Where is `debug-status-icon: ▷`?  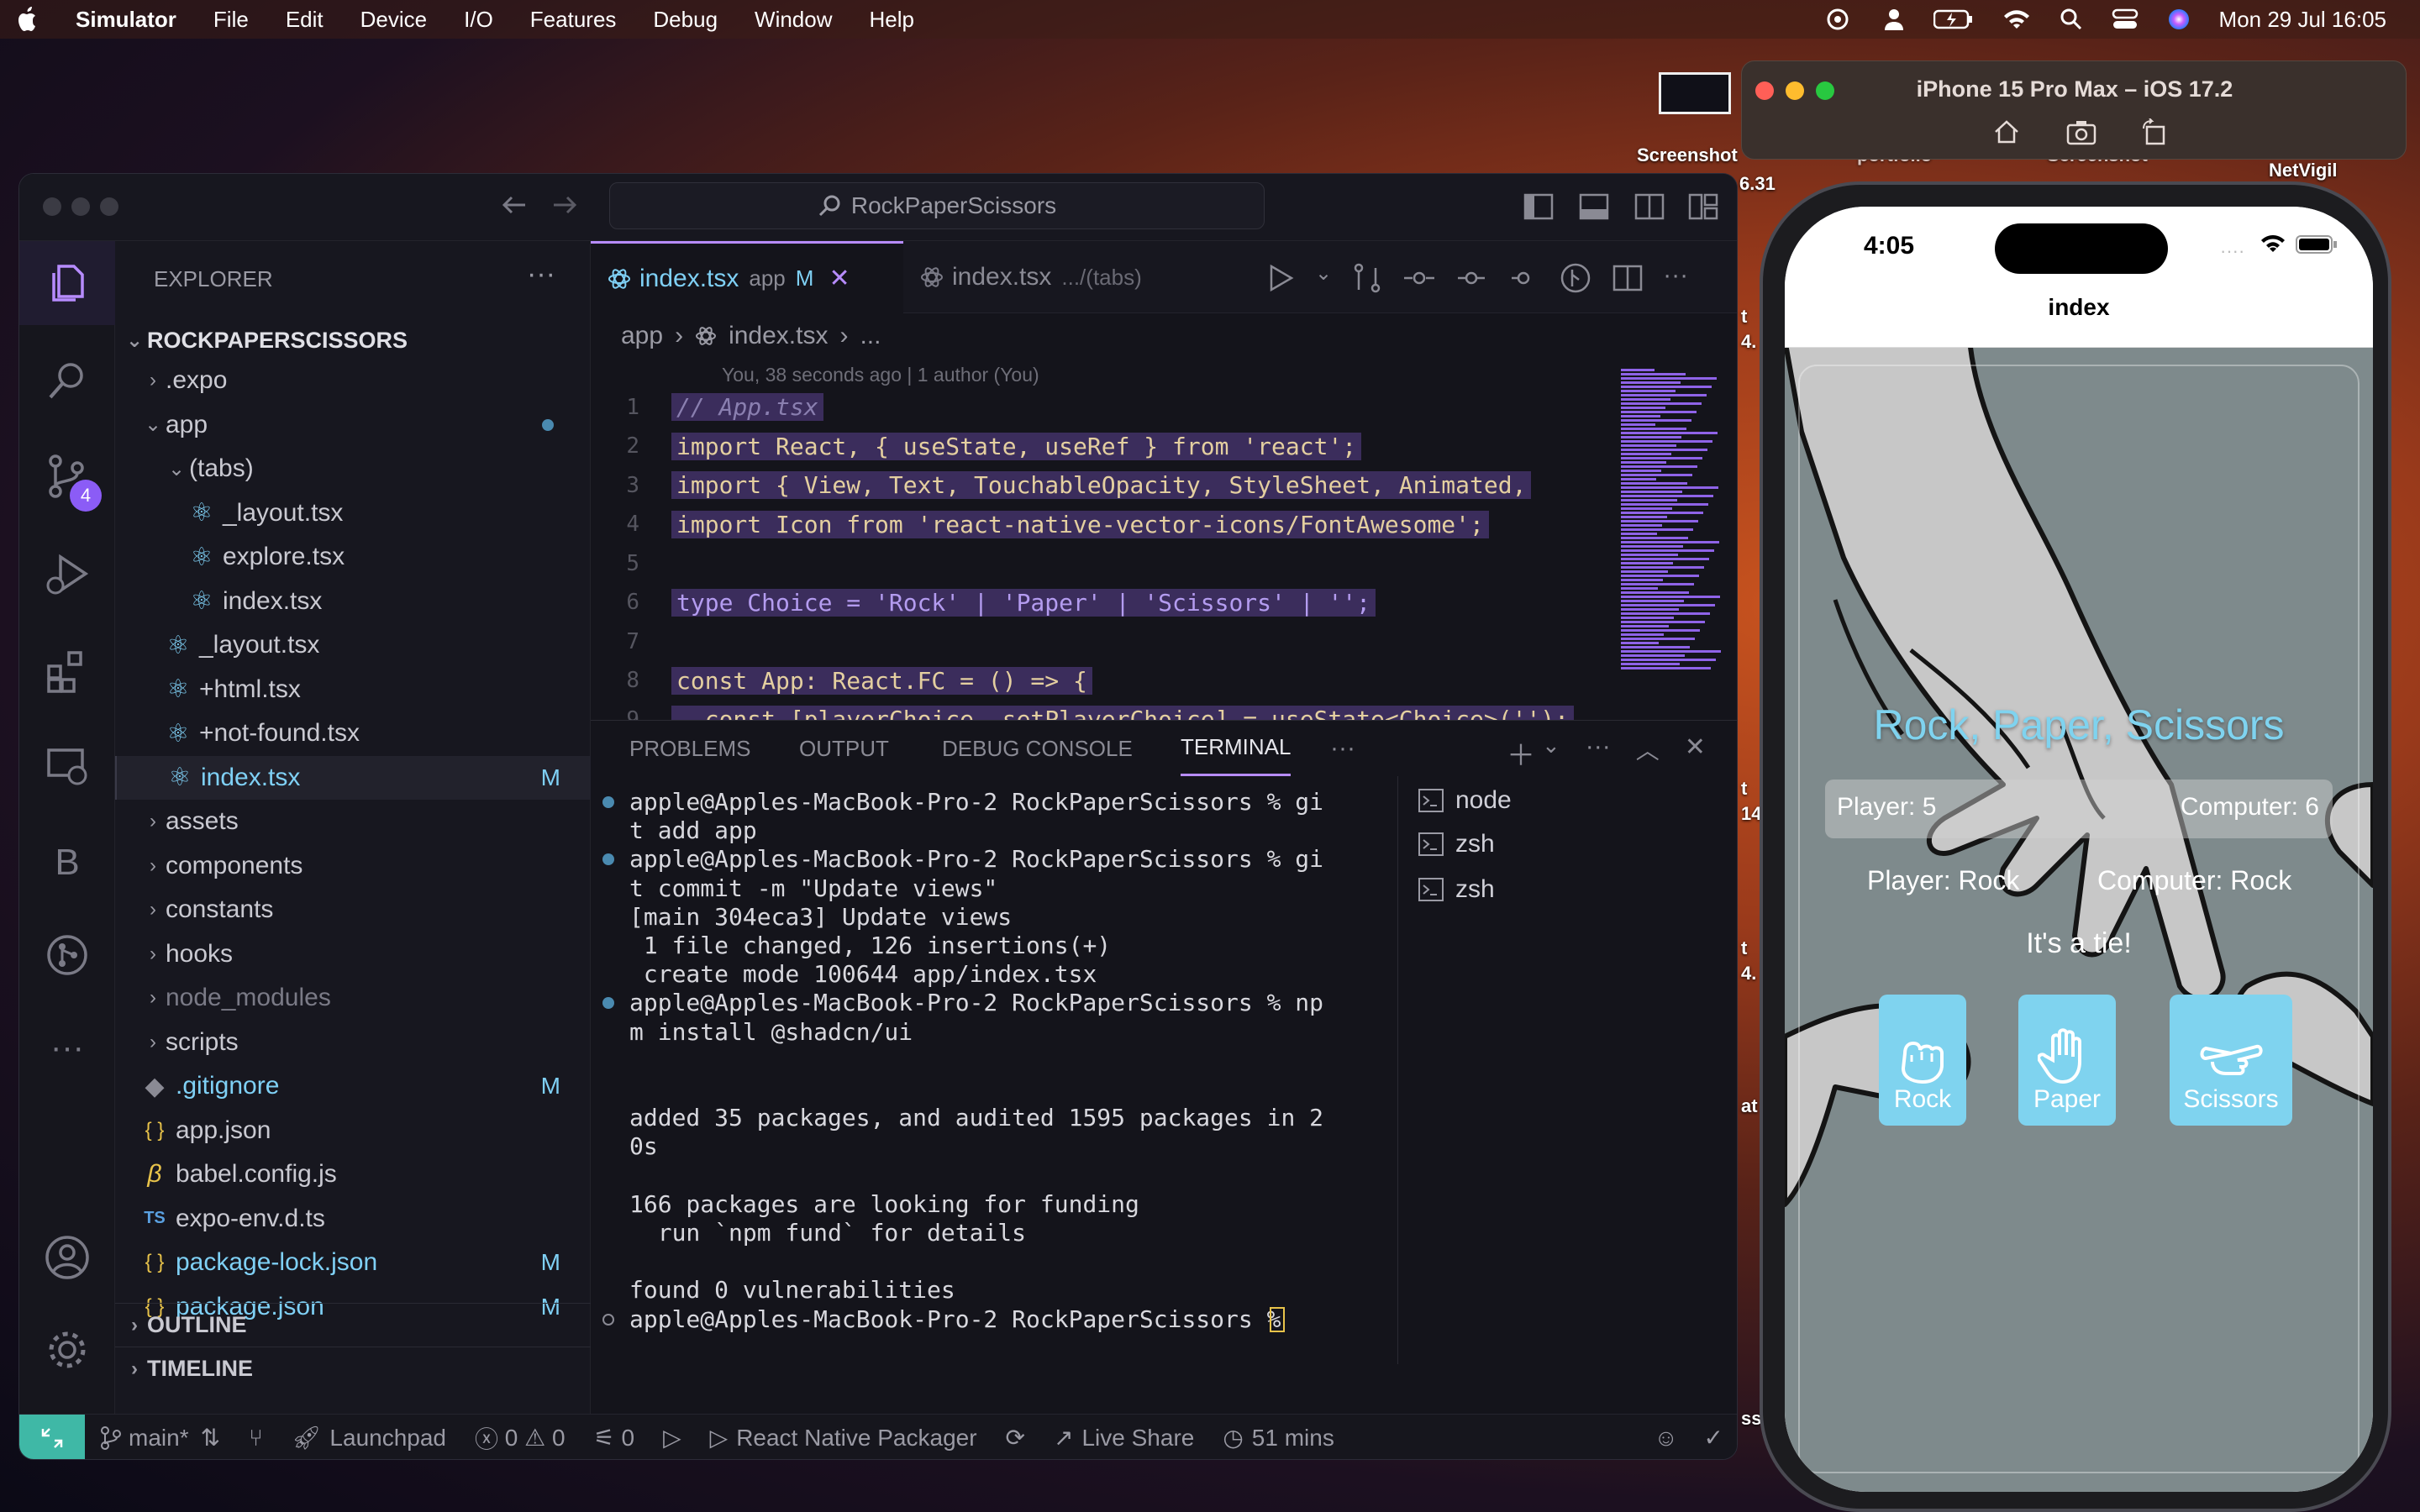
debug-status-icon: ▷ is located at coordinates (672, 1438).